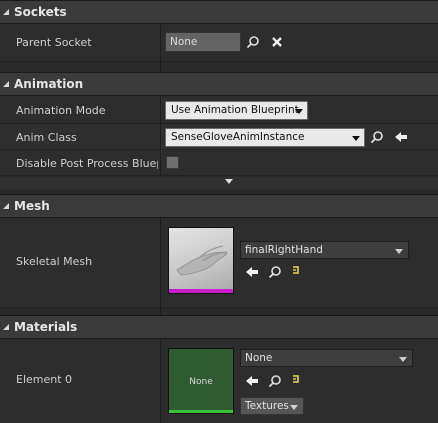 The image size is (438, 423). Describe the element at coordinates (238, 137) in the screenshot. I see `anim-class-value: SenseGloveAnimInstance` at that location.